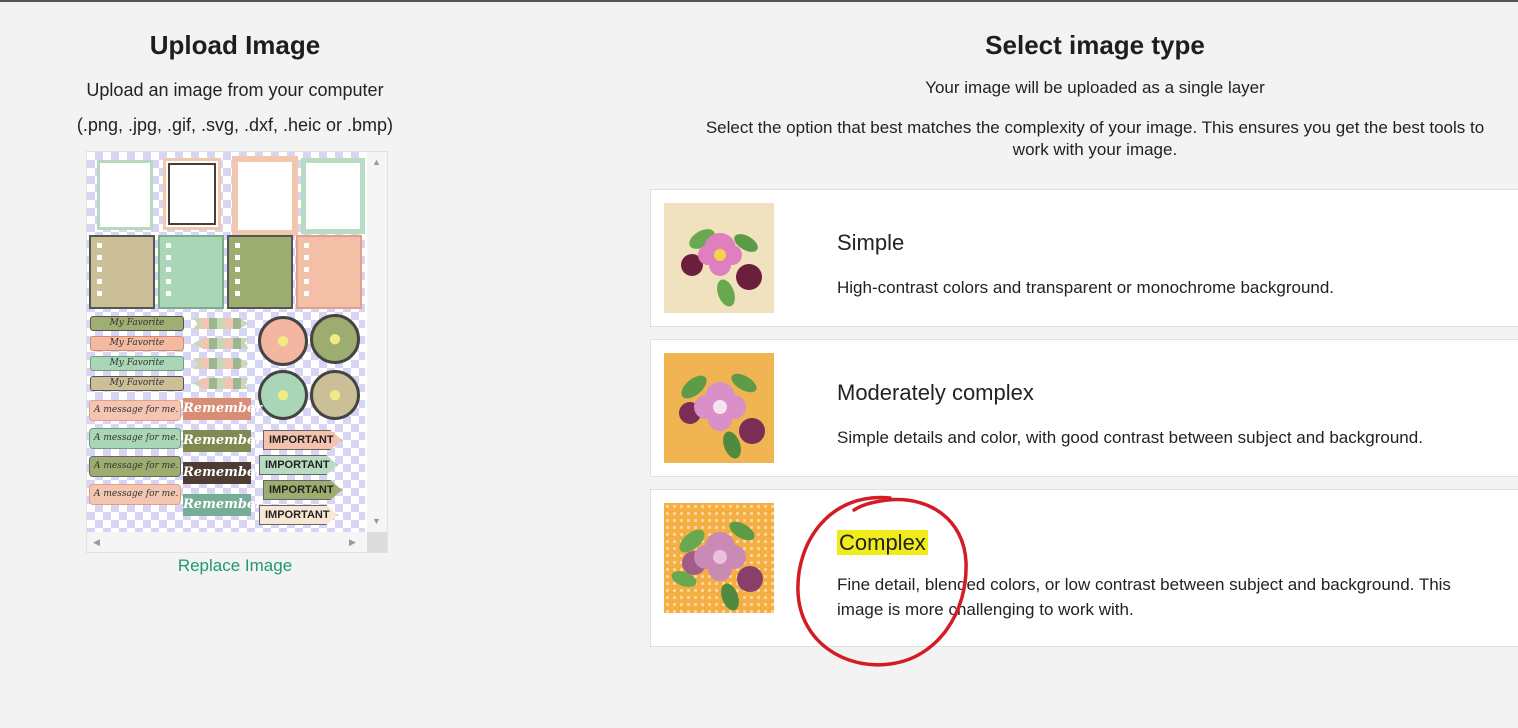 This screenshot has height=728, width=1518. Describe the element at coordinates (759, 1) in the screenshot. I see `top-border` at that location.